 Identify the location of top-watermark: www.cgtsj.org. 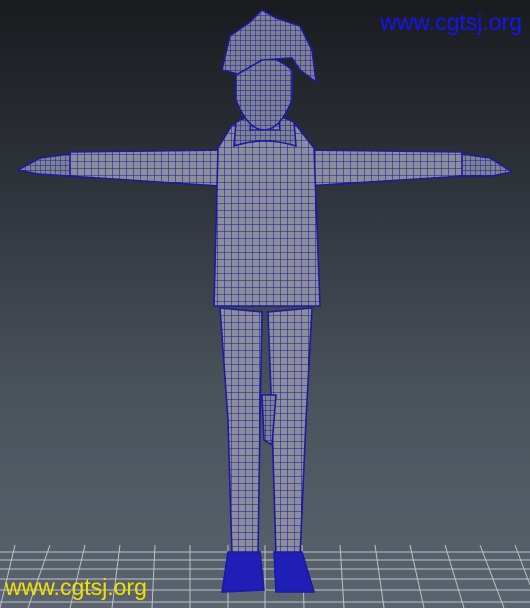
(451, 22).